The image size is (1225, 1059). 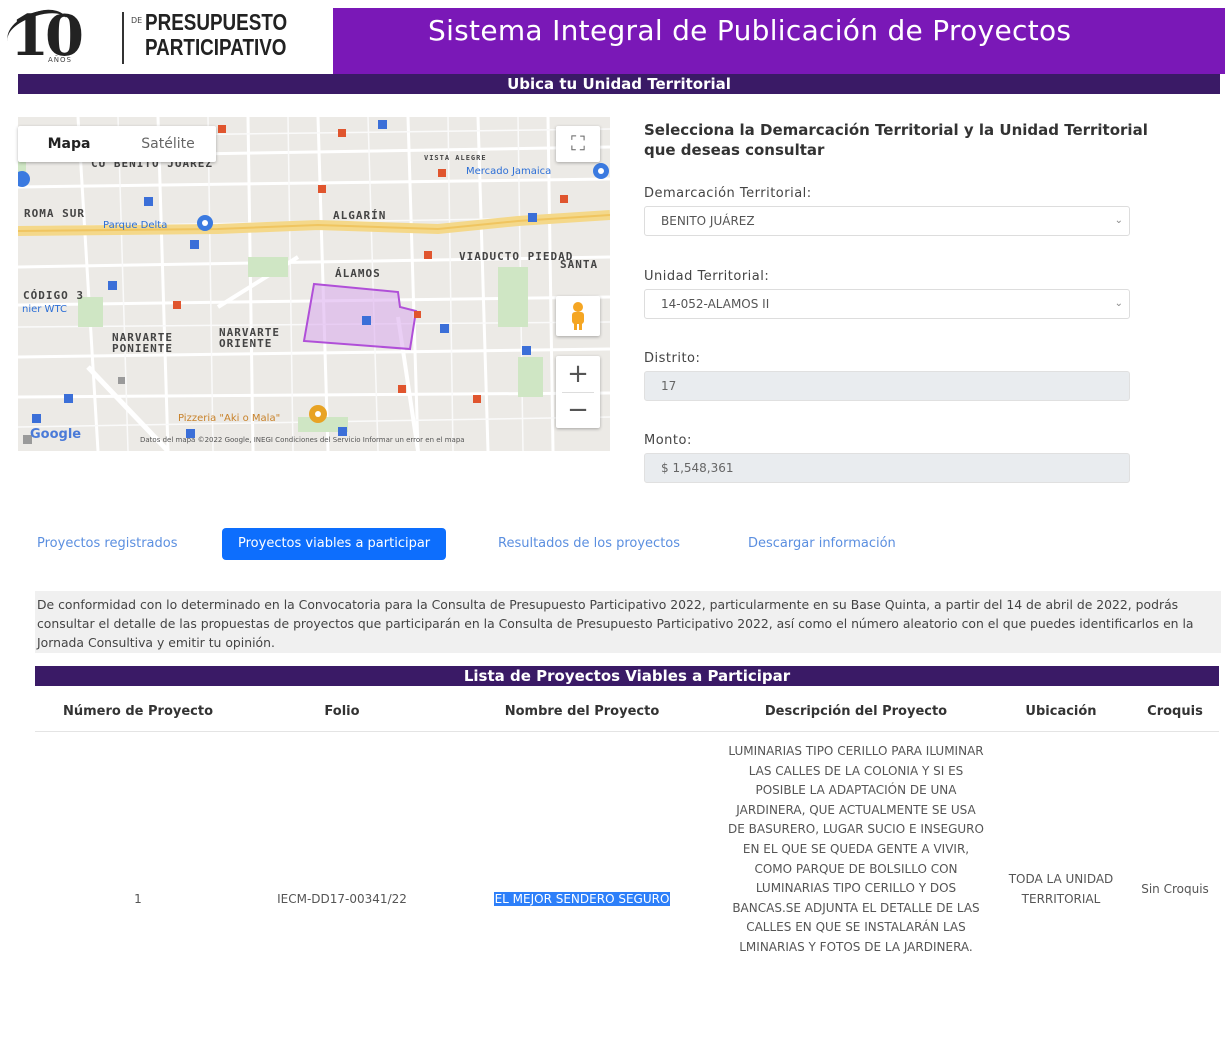 I want to click on map-label-narvarte-poniente: NARVARTE PONIENTE, so click(x=142, y=343).